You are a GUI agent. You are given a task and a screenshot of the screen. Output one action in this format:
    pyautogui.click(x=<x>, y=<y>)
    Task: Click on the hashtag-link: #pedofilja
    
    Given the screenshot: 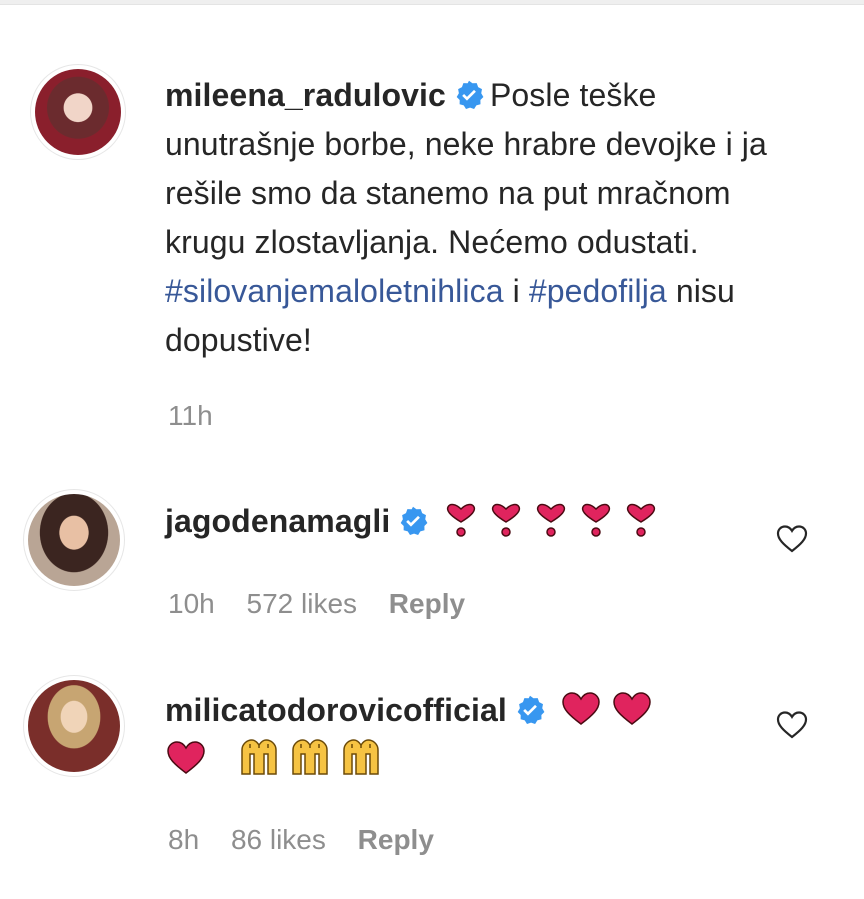 What is the action you would take?
    pyautogui.click(x=598, y=291)
    